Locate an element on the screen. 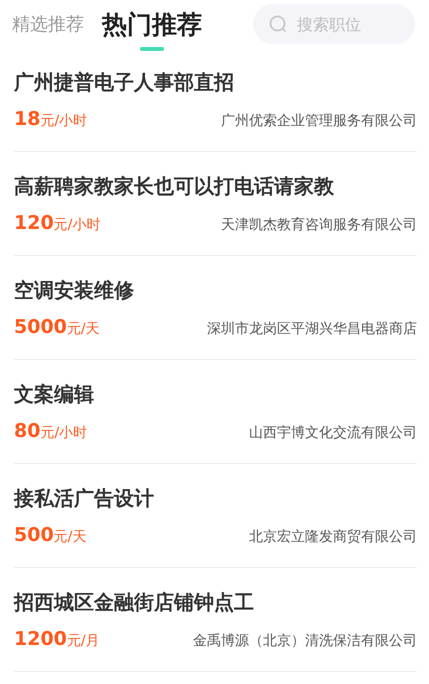  job-title: 接私活广告设计 is located at coordinates (215, 498).